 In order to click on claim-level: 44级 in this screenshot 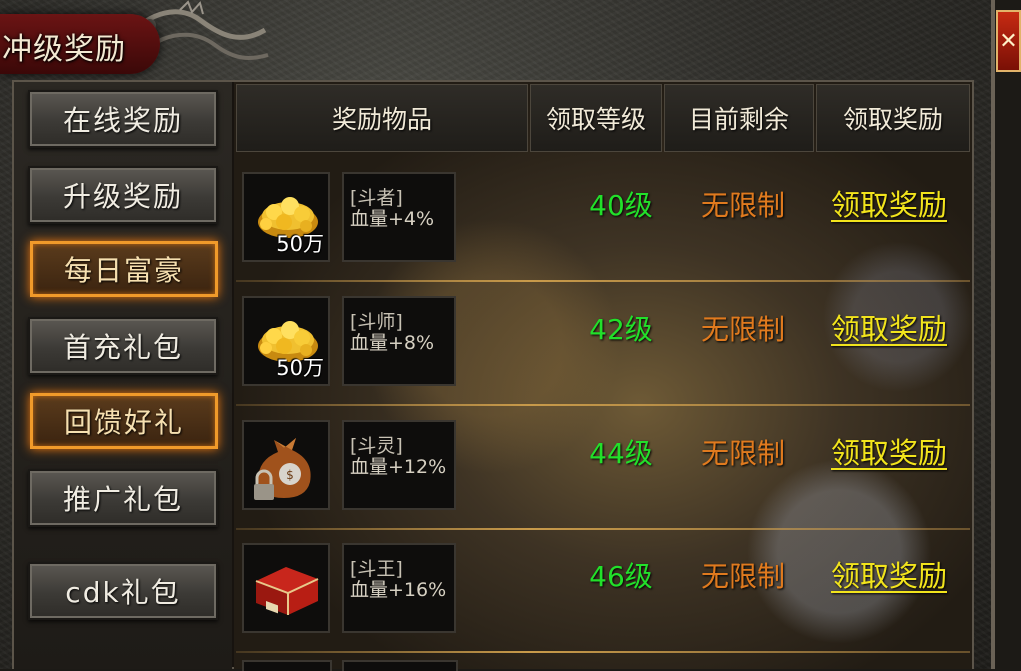, I will do `click(621, 453)`.